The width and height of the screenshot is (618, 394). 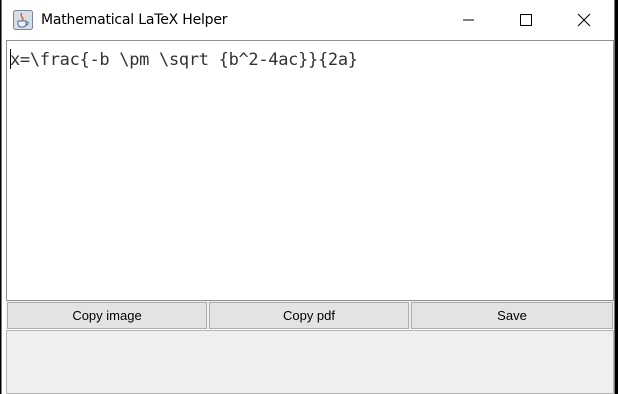 I want to click on button-bar: Copy image Copy pdf Save, so click(x=310, y=315).